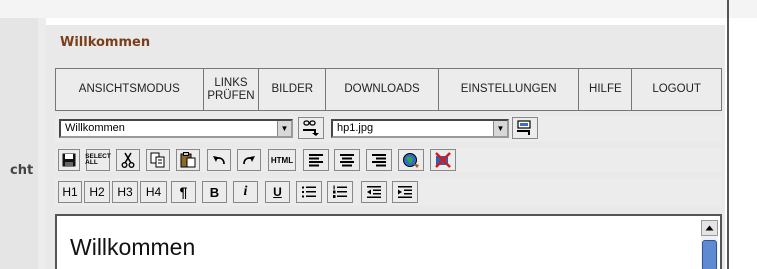  Describe the element at coordinates (676, 89) in the screenshot. I see `menu-logout: LOGOUT` at that location.